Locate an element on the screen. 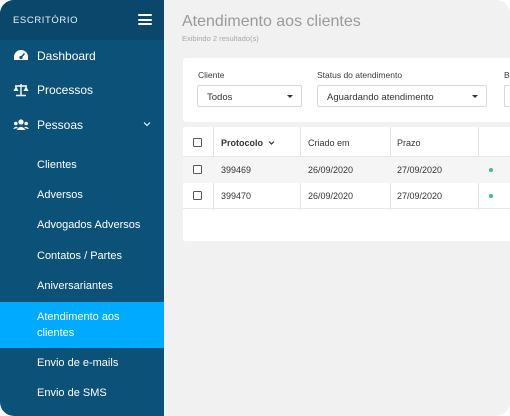  sidebar-subitem-adversos: Adversos is located at coordinates (82, 195).